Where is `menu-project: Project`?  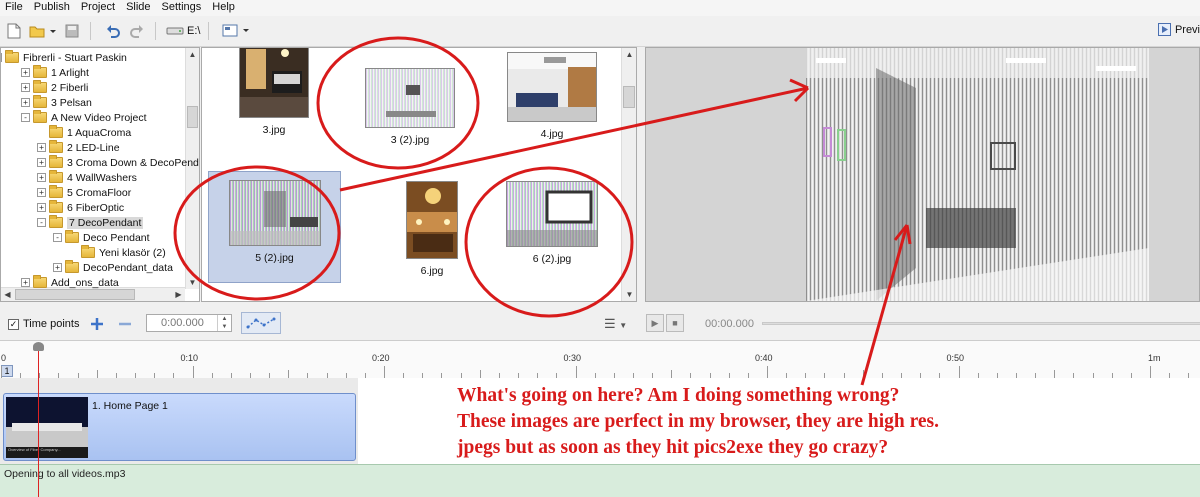 menu-project: Project is located at coordinates (98, 8).